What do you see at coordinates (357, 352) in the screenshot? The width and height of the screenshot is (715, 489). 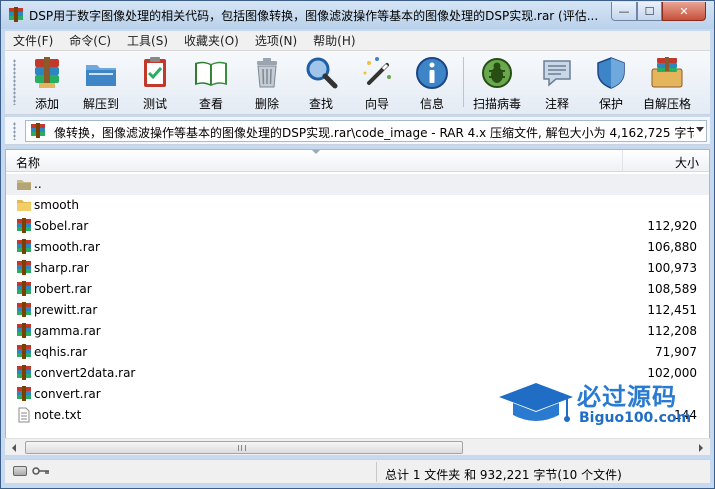 I see `file-row: eqhis.rar 71,907` at bounding box center [357, 352].